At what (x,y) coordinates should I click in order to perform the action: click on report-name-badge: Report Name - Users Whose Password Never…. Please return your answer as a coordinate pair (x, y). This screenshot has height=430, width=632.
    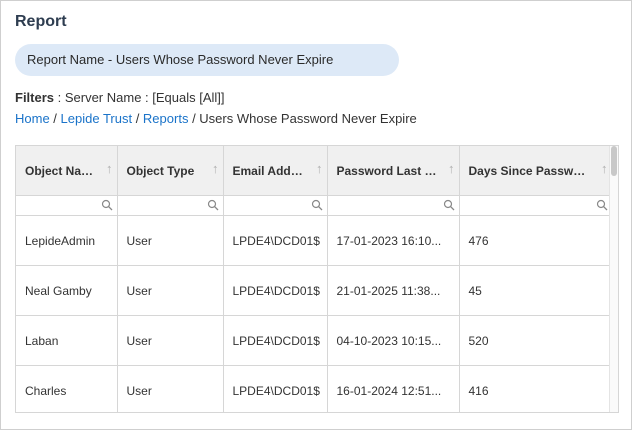
    Looking at the image, I should click on (207, 60).